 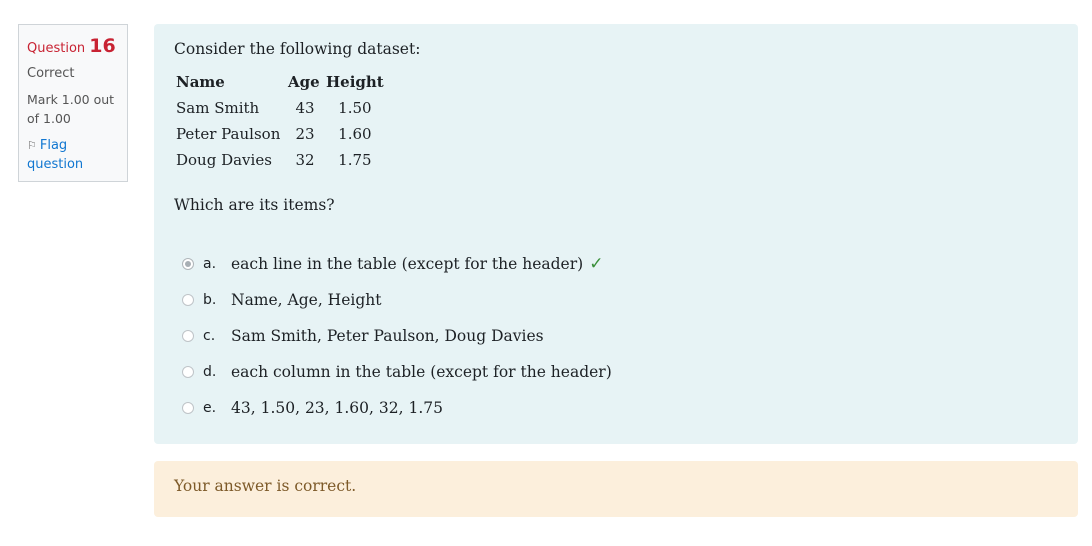 What do you see at coordinates (355, 134) in the screenshot?
I see `table-cell: 1.60` at bounding box center [355, 134].